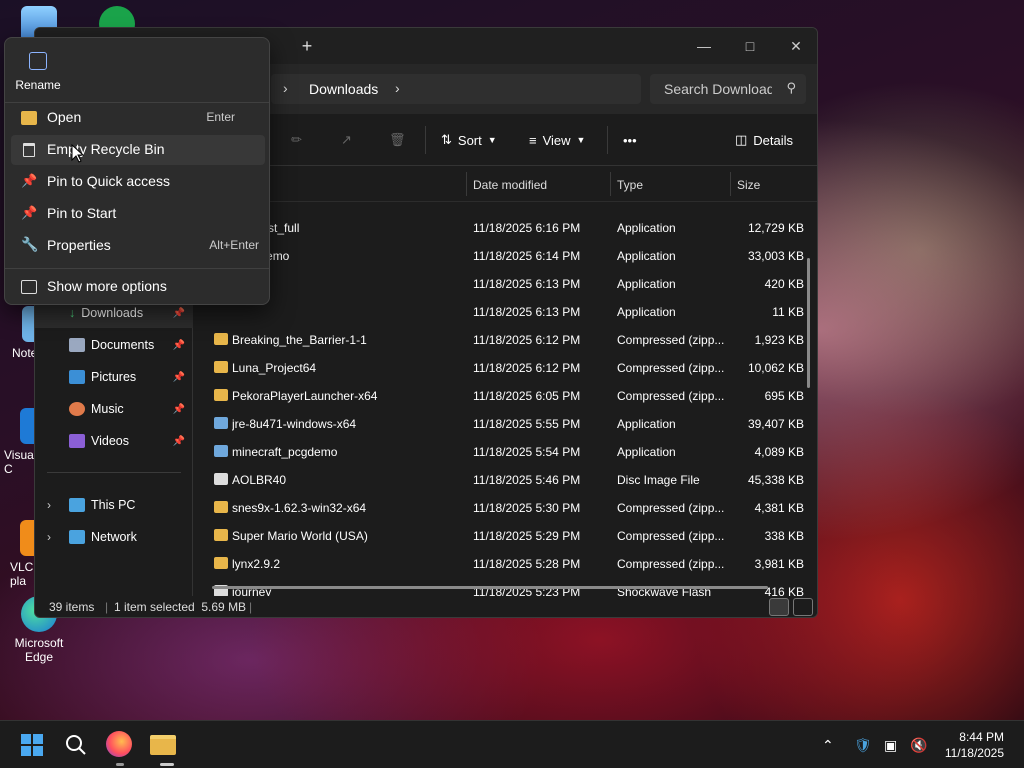  I want to click on file-name: lynx2.9.2, so click(256, 564).